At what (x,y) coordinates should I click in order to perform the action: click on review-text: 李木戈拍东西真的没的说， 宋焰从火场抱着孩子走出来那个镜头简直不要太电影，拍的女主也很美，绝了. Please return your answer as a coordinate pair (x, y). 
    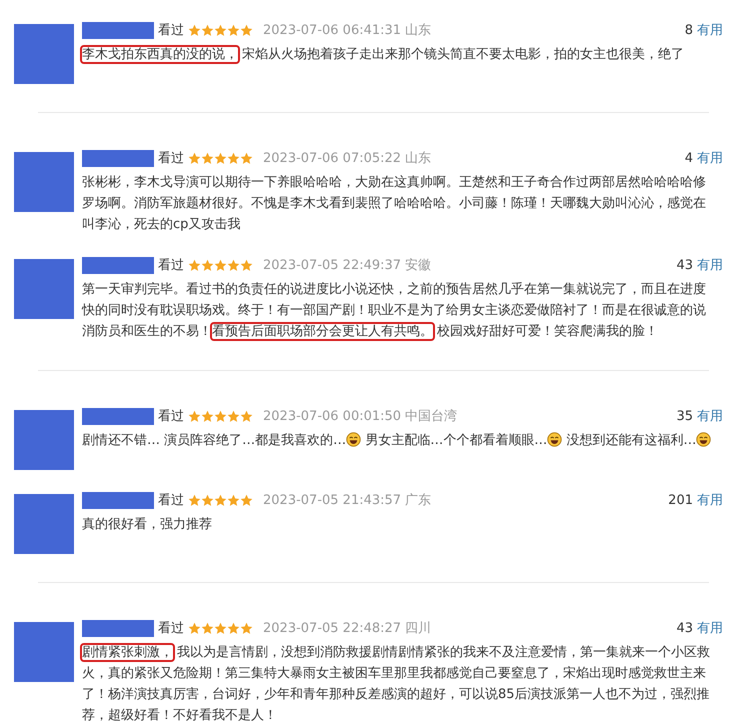
    Looking at the image, I should click on (383, 55).